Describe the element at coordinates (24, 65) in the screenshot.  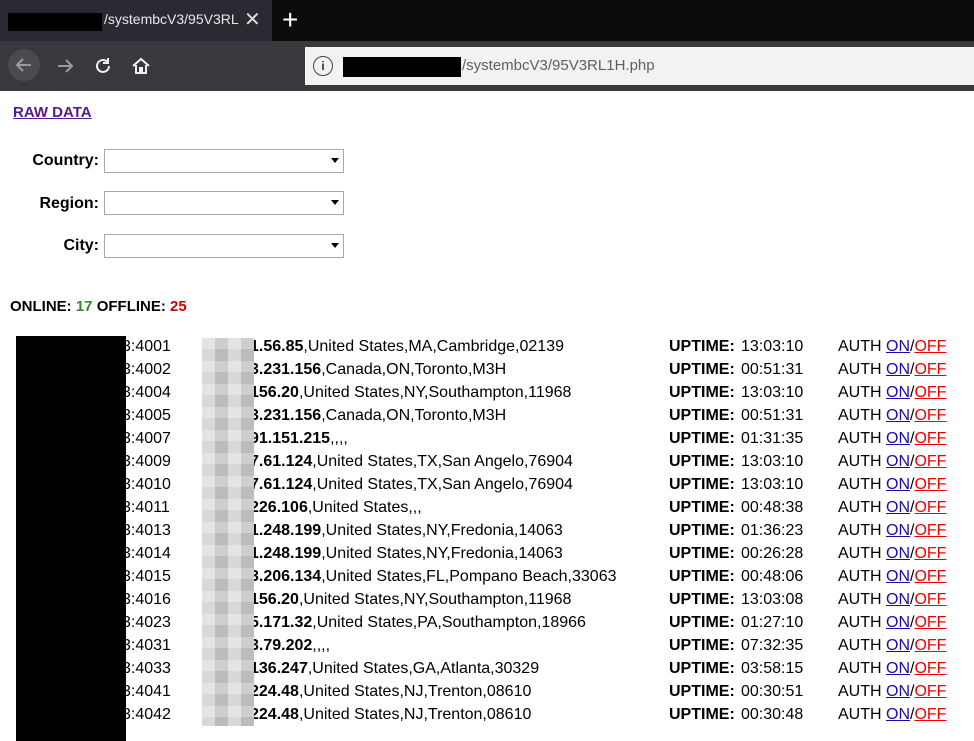
I see `back-button` at that location.